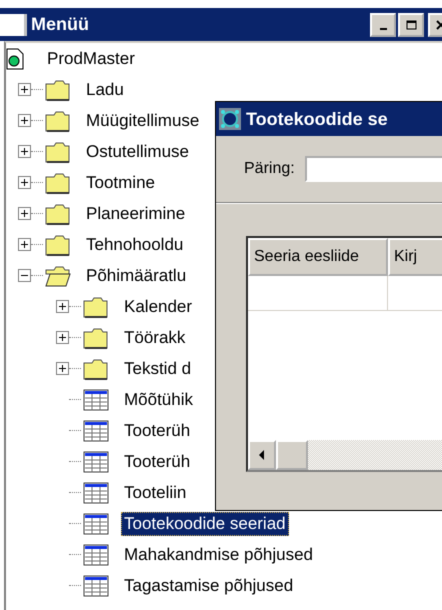 The height and width of the screenshot is (610, 442). I want to click on document-icon, so click(15, 59).